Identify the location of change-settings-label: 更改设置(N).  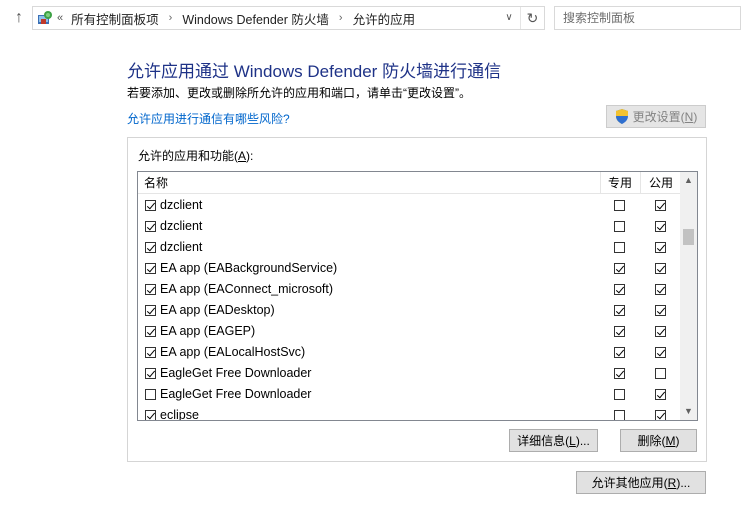
(665, 117).